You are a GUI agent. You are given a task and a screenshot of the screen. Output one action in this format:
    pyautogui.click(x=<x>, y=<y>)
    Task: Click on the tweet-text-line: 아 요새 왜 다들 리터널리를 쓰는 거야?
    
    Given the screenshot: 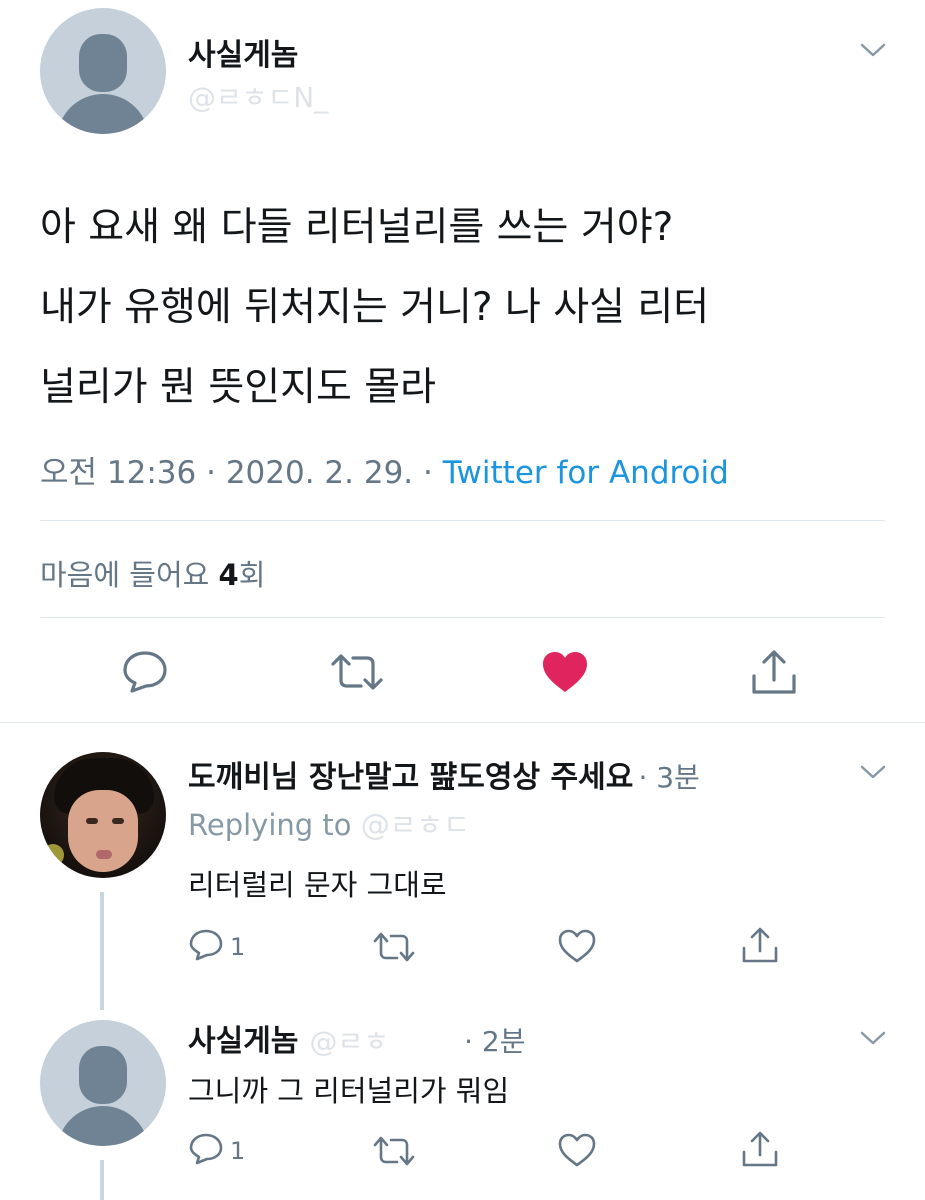 What is the action you would take?
    pyautogui.click(x=357, y=227)
    